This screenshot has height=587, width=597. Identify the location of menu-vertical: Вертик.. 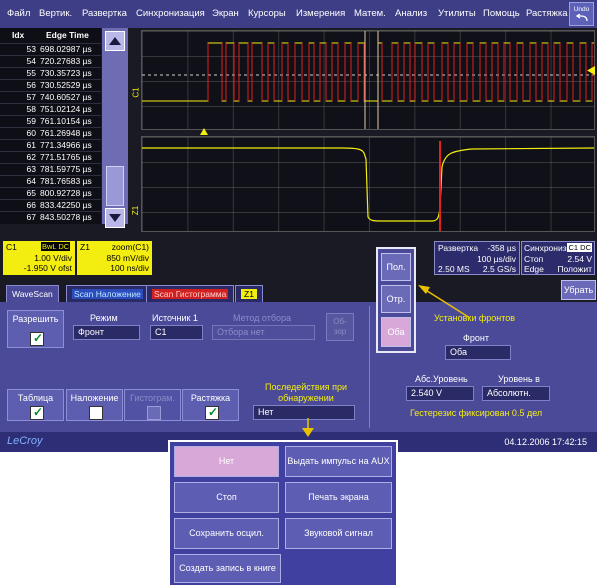
(55, 13).